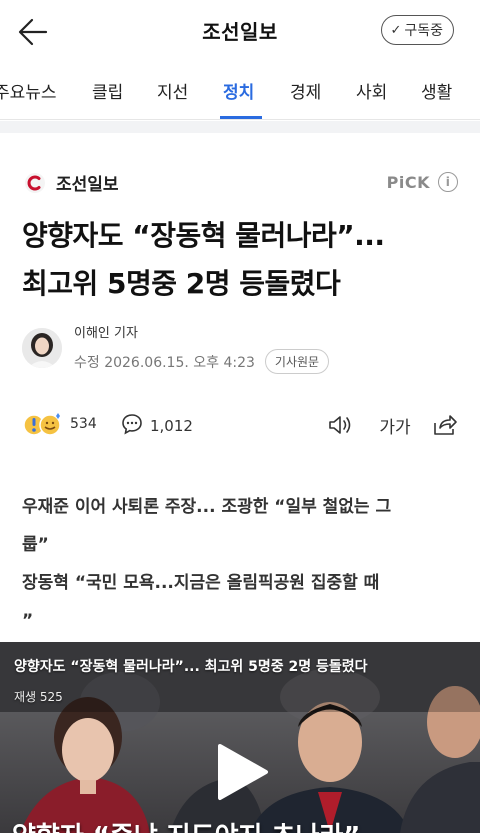 The width and height of the screenshot is (480, 833). What do you see at coordinates (38, 697) in the screenshot?
I see `video-play-count: 재생 525` at bounding box center [38, 697].